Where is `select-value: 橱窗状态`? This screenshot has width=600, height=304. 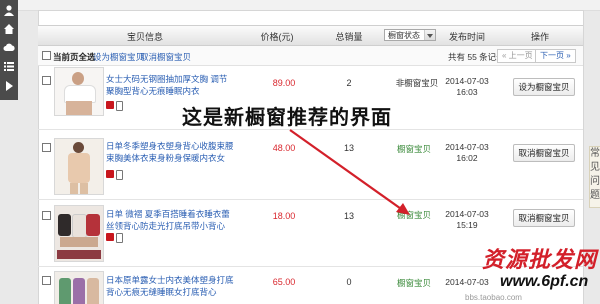
select-value: 橱窗状态 is located at coordinates (404, 35).